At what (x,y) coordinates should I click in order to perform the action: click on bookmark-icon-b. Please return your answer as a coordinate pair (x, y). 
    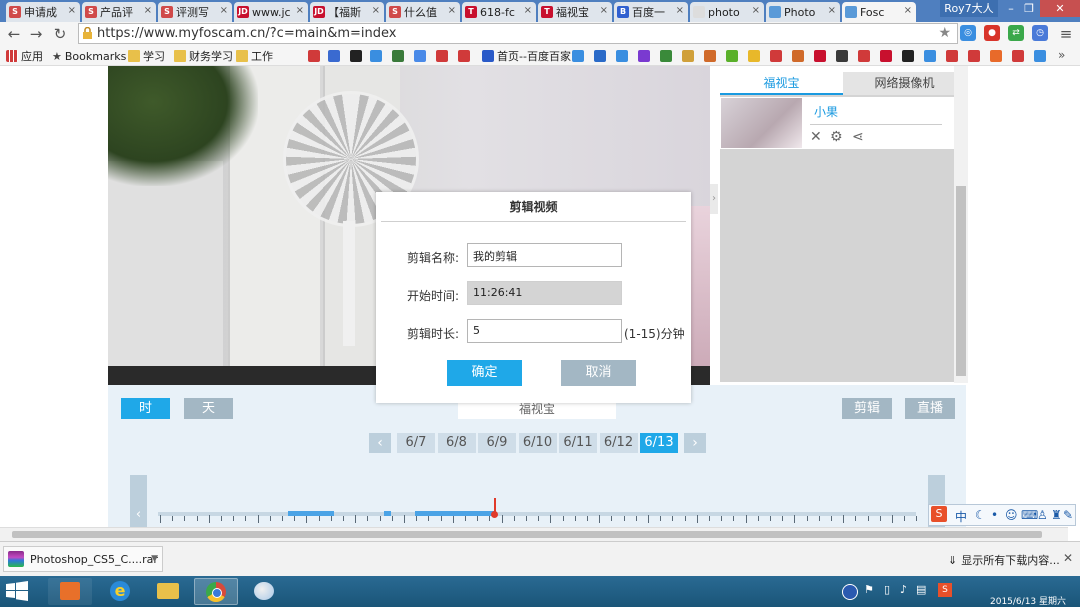
    Looking at the image, I should click on (334, 56).